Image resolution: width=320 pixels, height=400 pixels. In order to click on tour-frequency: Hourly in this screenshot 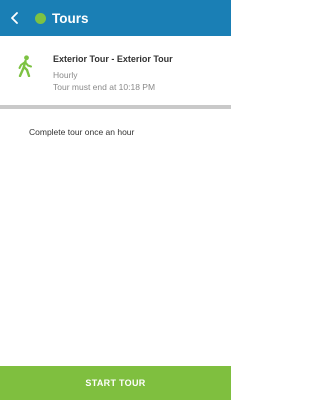, I will do `click(65, 75)`.